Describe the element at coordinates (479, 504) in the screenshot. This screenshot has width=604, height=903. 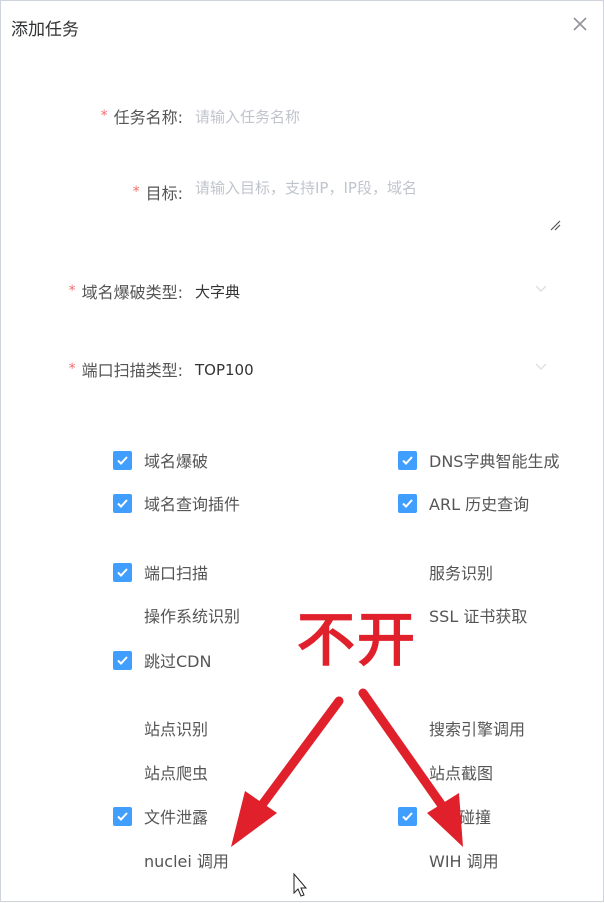
I see `option-label: ARL 历史查询` at that location.